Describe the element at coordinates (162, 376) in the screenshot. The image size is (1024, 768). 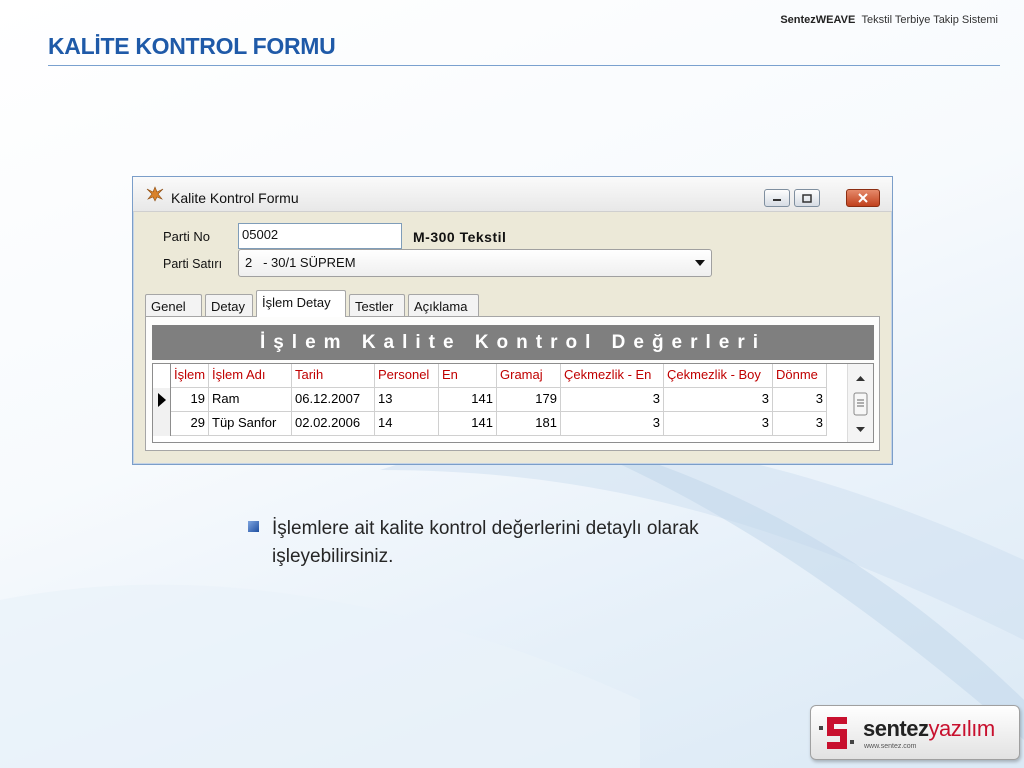
I see `grid-corner` at that location.